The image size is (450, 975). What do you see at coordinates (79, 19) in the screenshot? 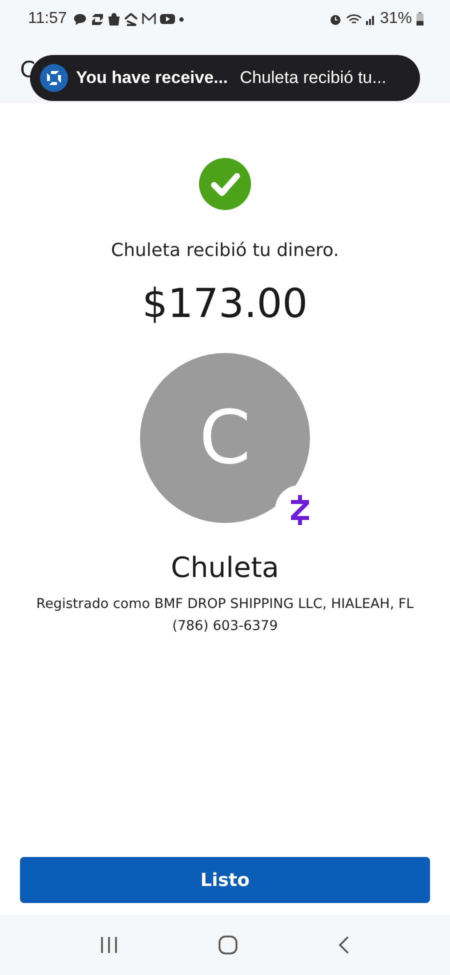
I see `chat-icon` at bounding box center [79, 19].